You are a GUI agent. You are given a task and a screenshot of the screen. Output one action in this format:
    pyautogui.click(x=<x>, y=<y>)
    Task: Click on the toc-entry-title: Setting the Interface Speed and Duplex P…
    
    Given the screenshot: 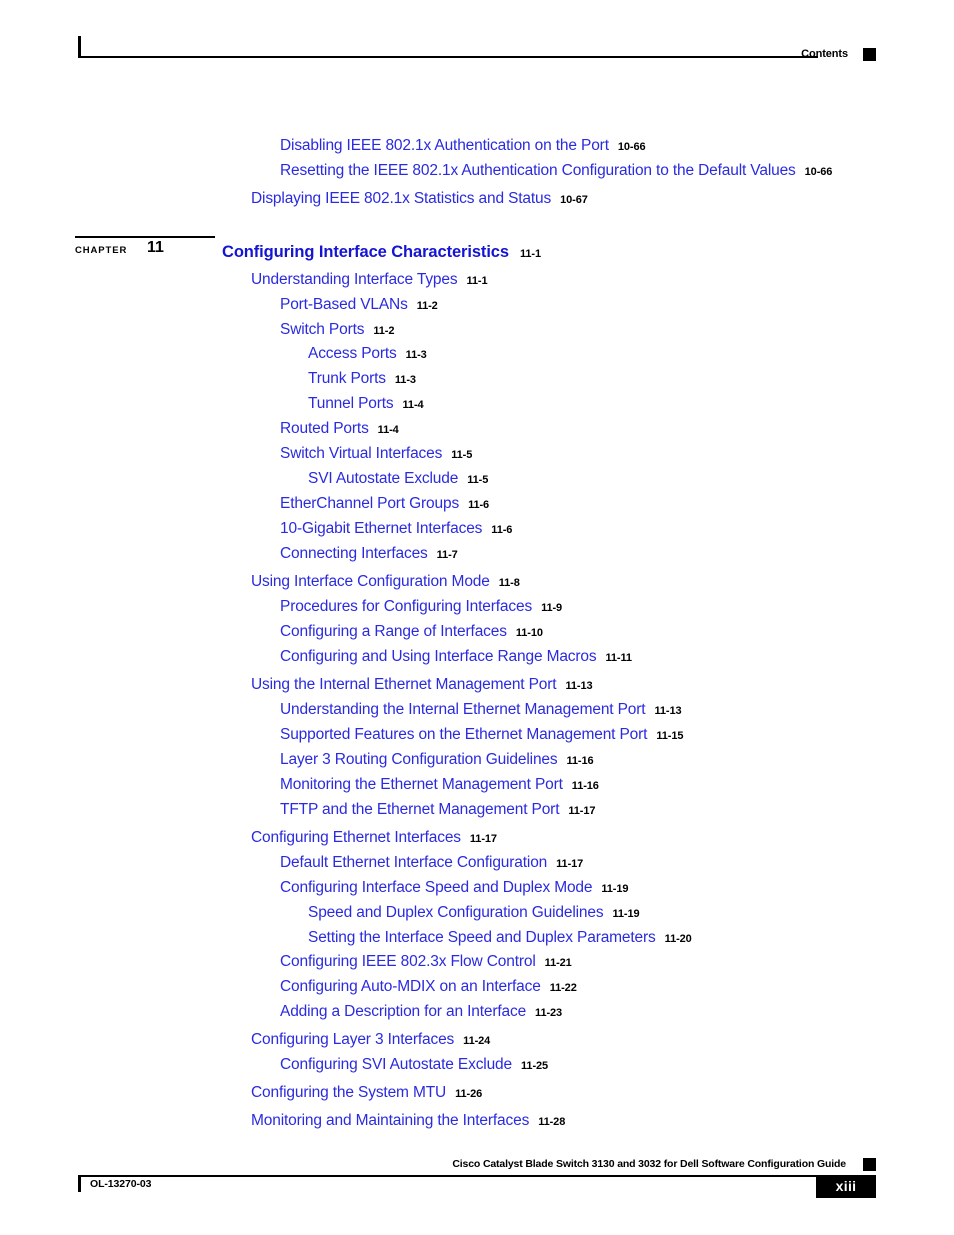 What is the action you would take?
    pyautogui.click(x=482, y=937)
    